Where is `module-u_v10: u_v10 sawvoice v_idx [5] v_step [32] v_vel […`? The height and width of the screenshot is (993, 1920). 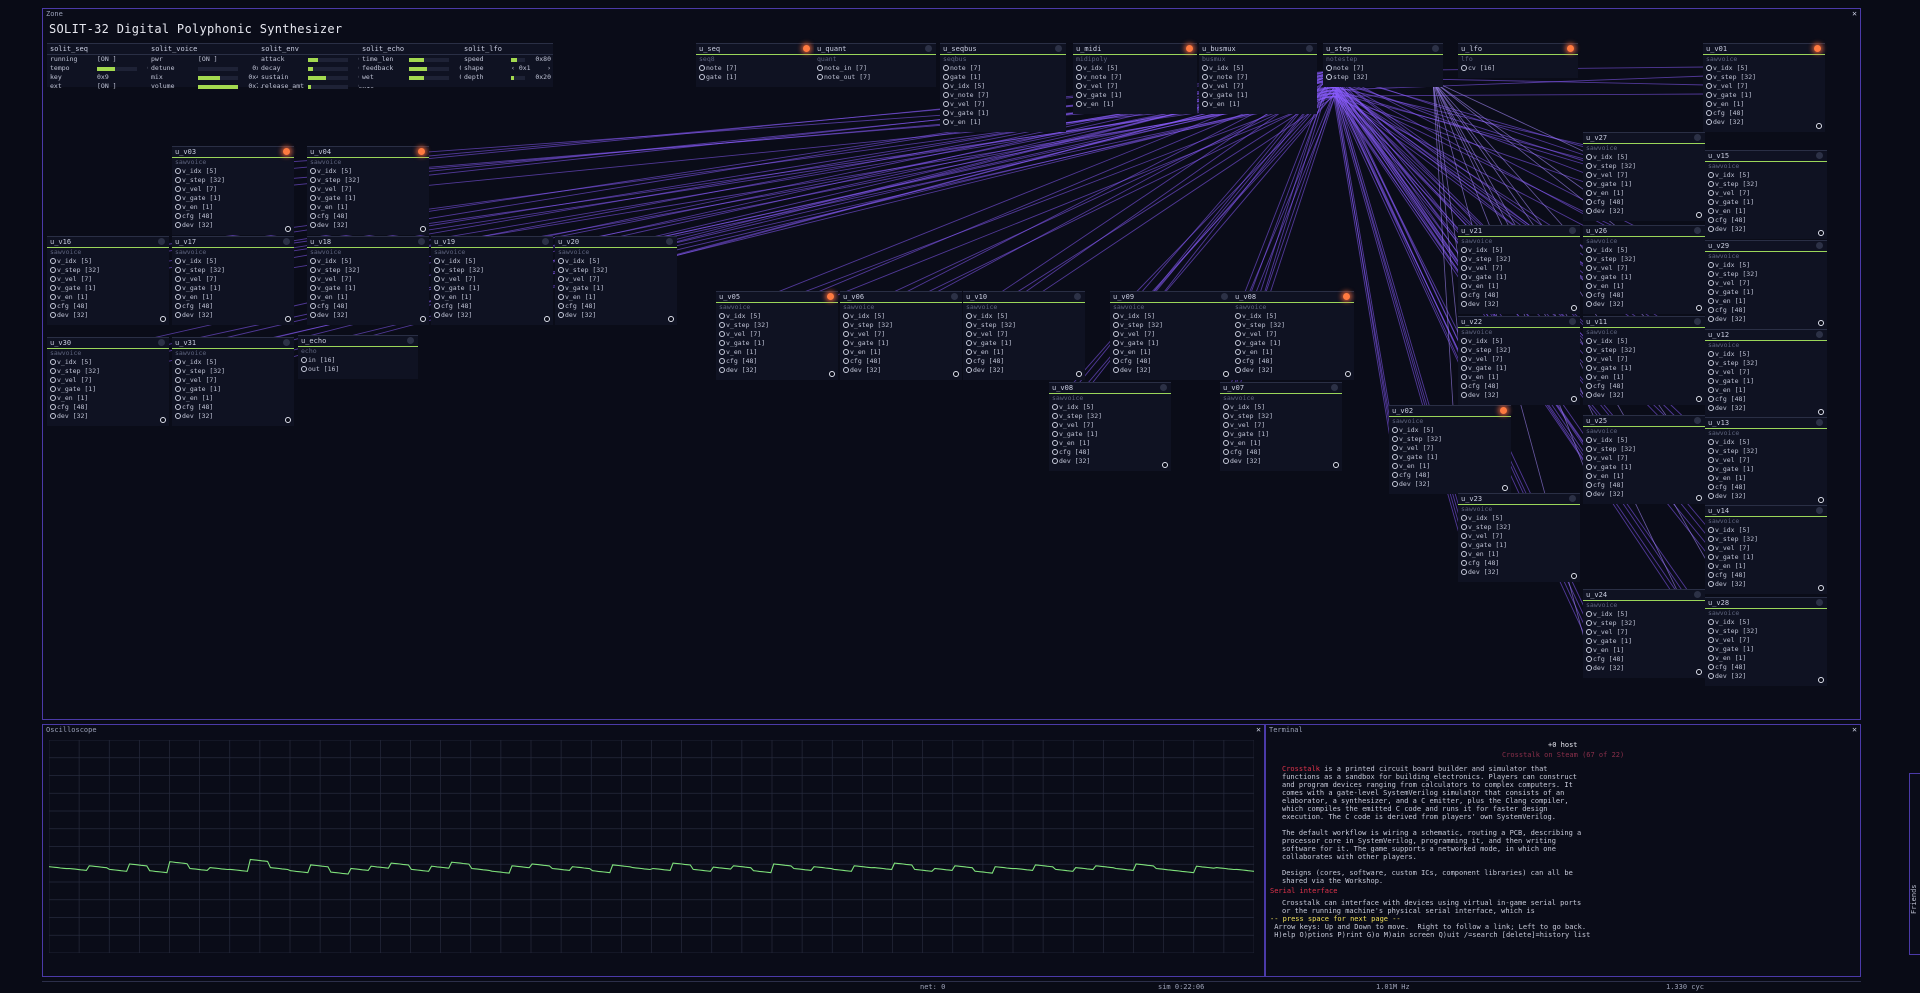
module-u_v10: u_v10 sawvoice v_idx [5] v_step [32] v_vel [… is located at coordinates (1024, 335).